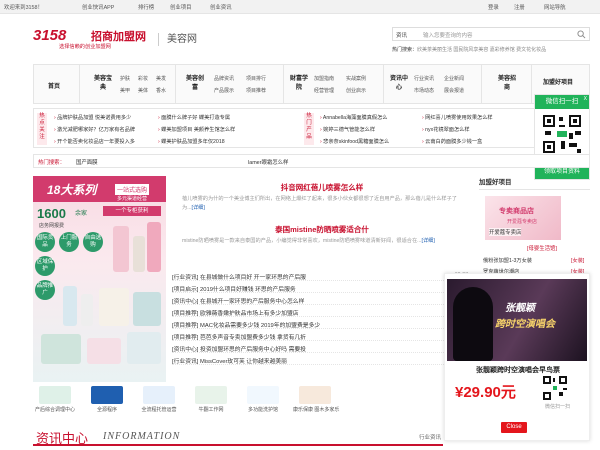 The image size is (600, 450). Describe the element at coordinates (221, 7) in the screenshot. I see `news-link: 创业资讯` at that location.